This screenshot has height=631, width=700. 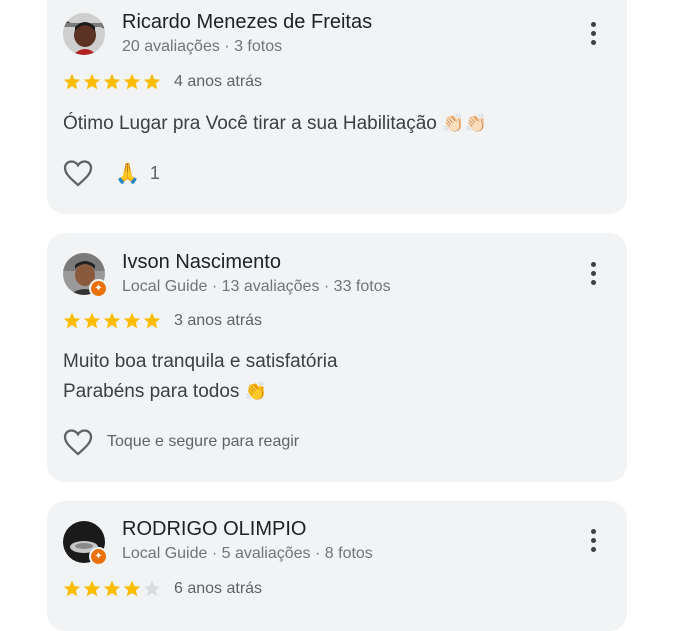 What do you see at coordinates (464, 123) in the screenshot?
I see `clap-emoji: 👏🏻👏🏻` at bounding box center [464, 123].